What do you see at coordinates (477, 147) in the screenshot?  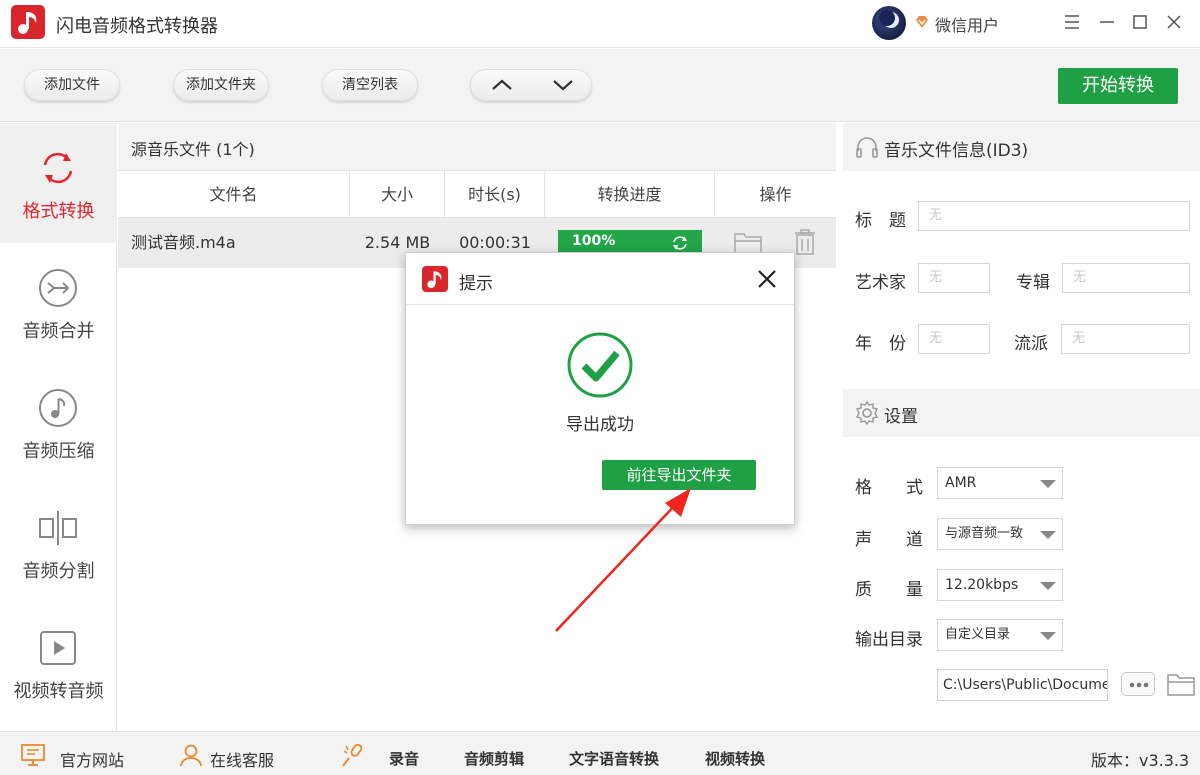 I see `file-list-caption: 源音乐文件 (1个)` at bounding box center [477, 147].